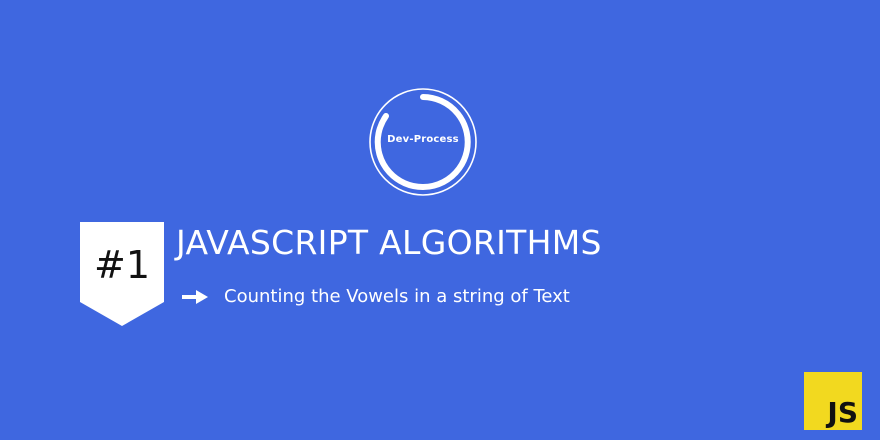 Image resolution: width=880 pixels, height=440 pixels. Describe the element at coordinates (842, 412) in the screenshot. I see `js-logo-text: JS` at that location.